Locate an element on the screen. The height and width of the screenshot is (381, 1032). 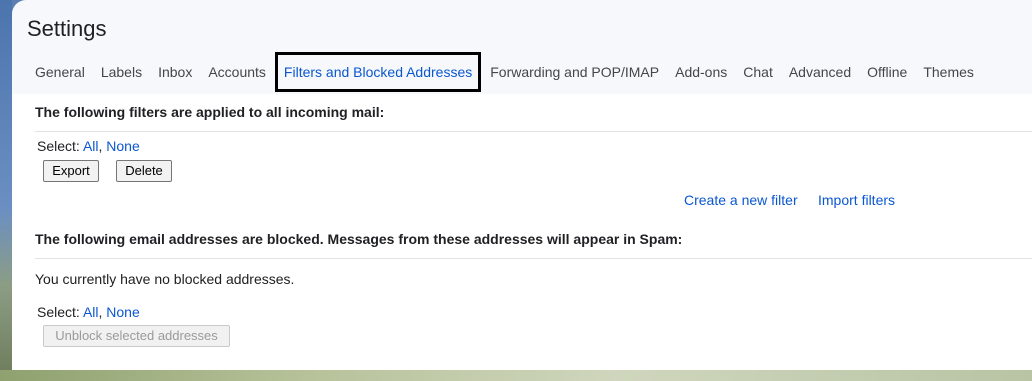
tab-inbox: Inbox is located at coordinates (175, 72).